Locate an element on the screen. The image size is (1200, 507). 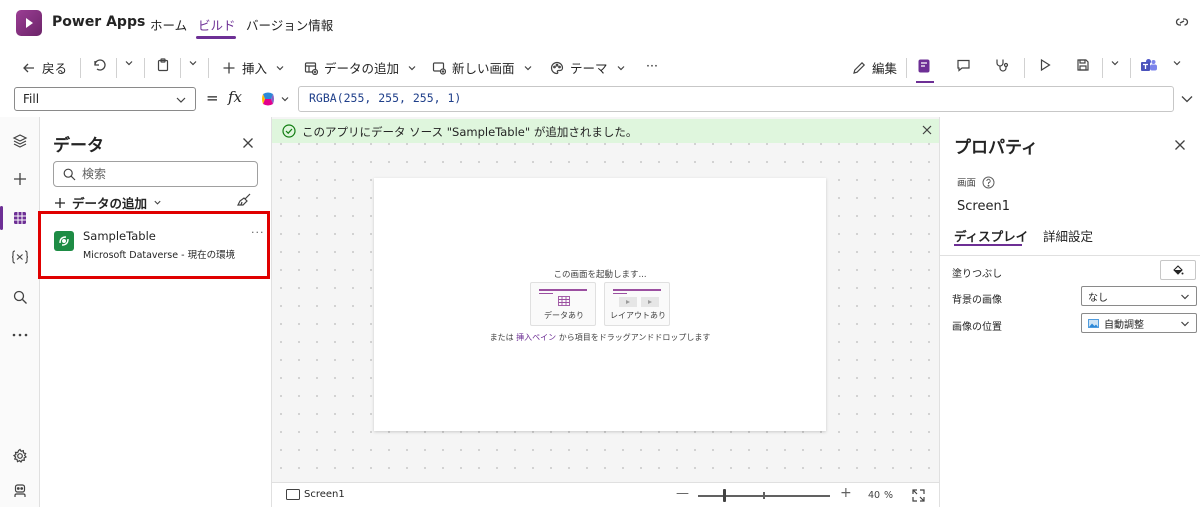
paint-bucket-icon is located at coordinates (1178, 270).